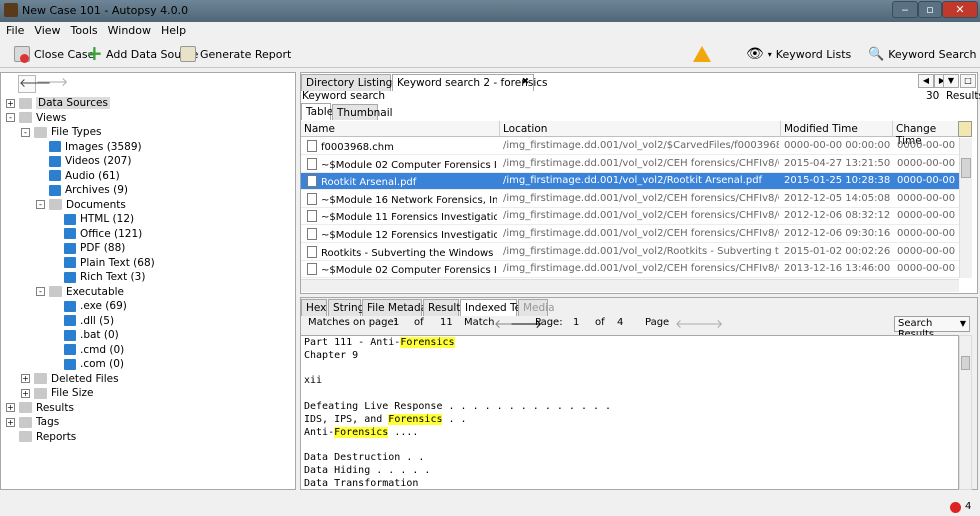 This screenshot has height=516, width=980. What do you see at coordinates (87, 364) in the screenshot?
I see `tree-node: .com (0)` at bounding box center [87, 364].